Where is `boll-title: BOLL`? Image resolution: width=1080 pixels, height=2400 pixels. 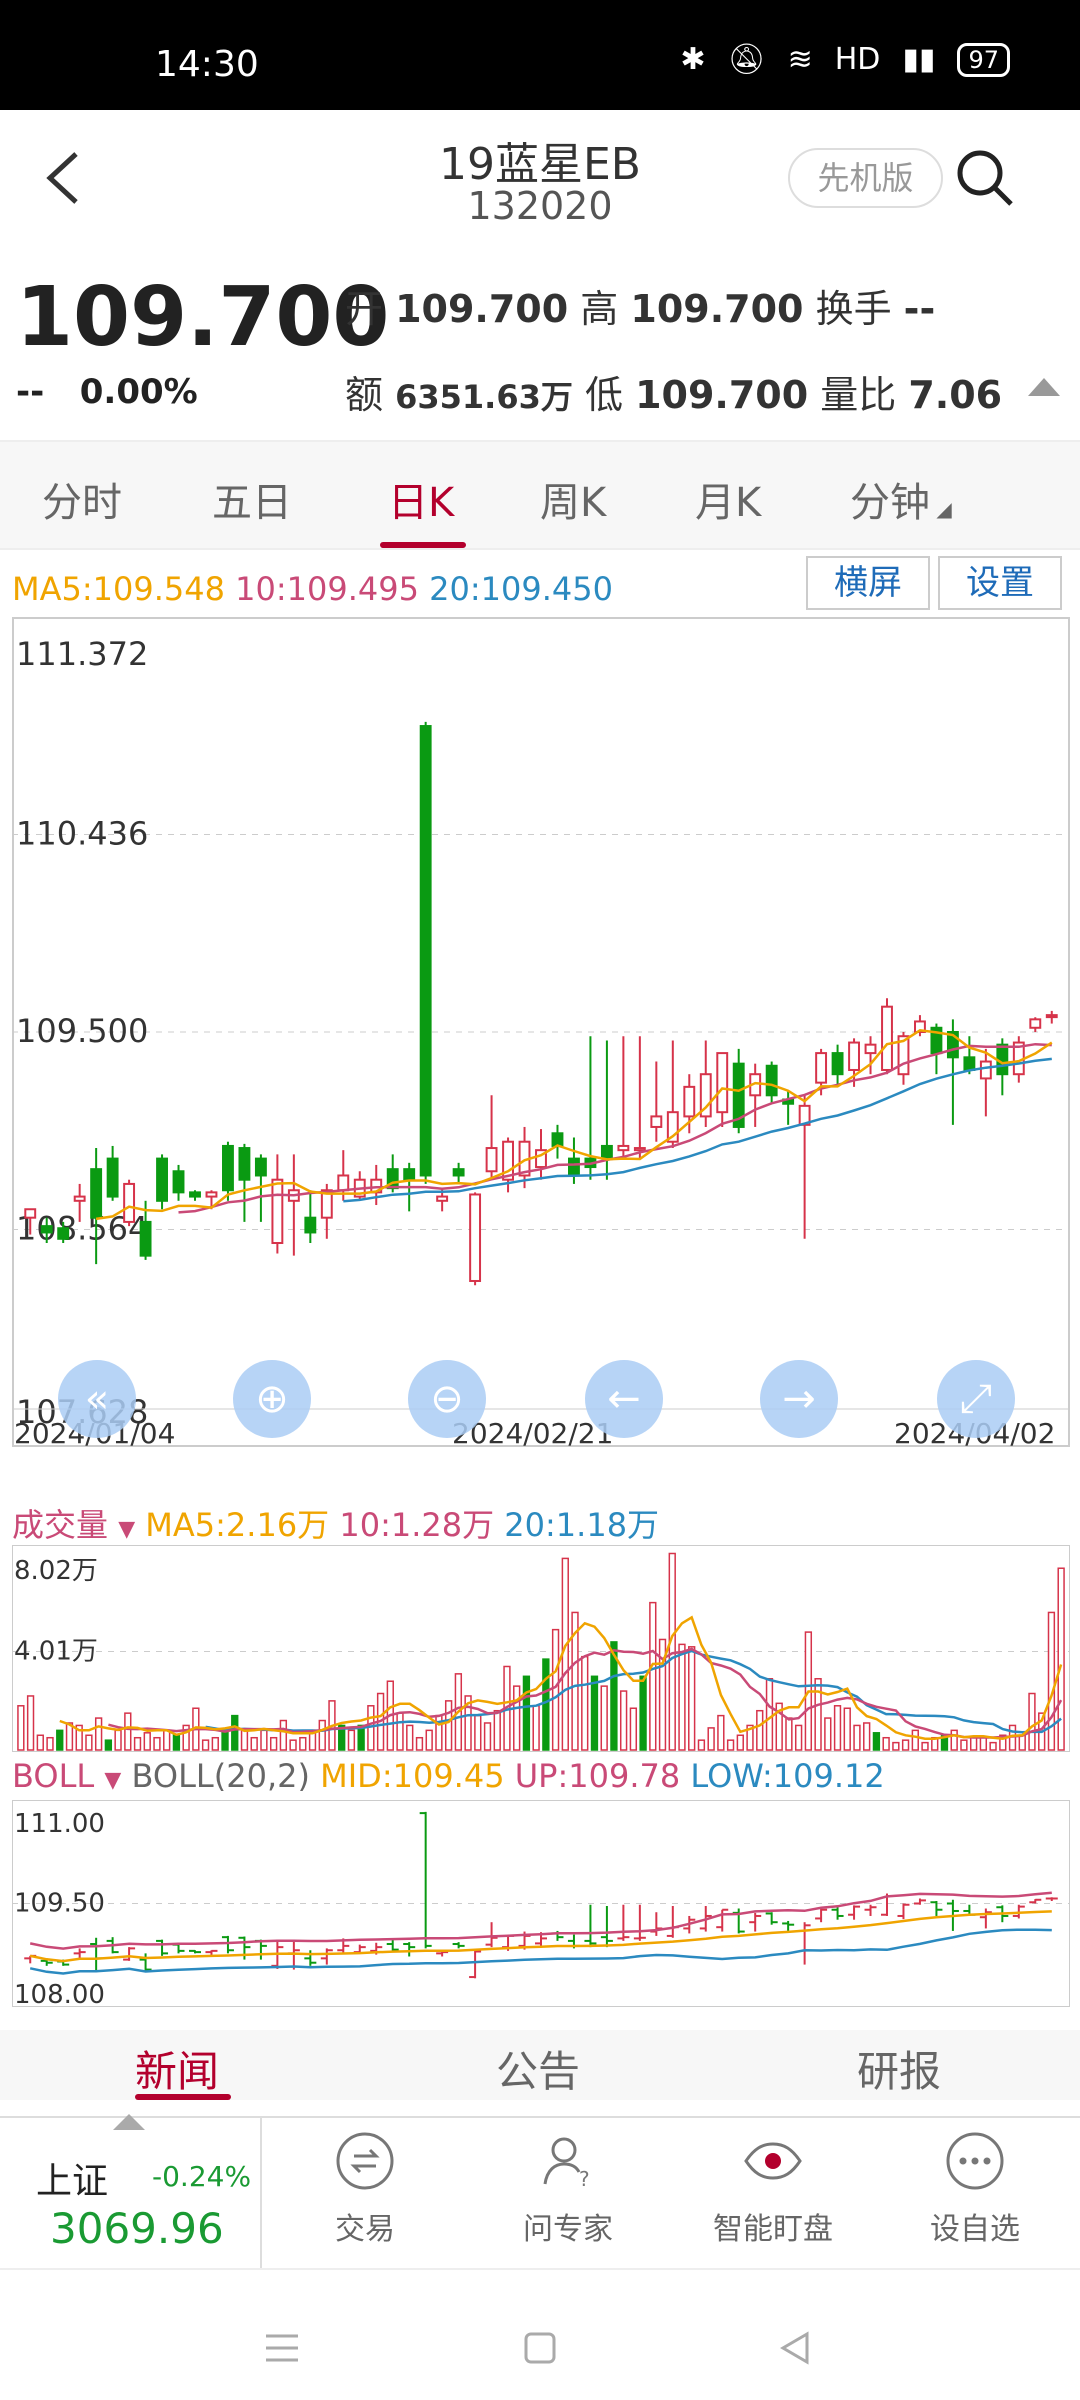
boll-title: BOLL is located at coordinates (53, 1776).